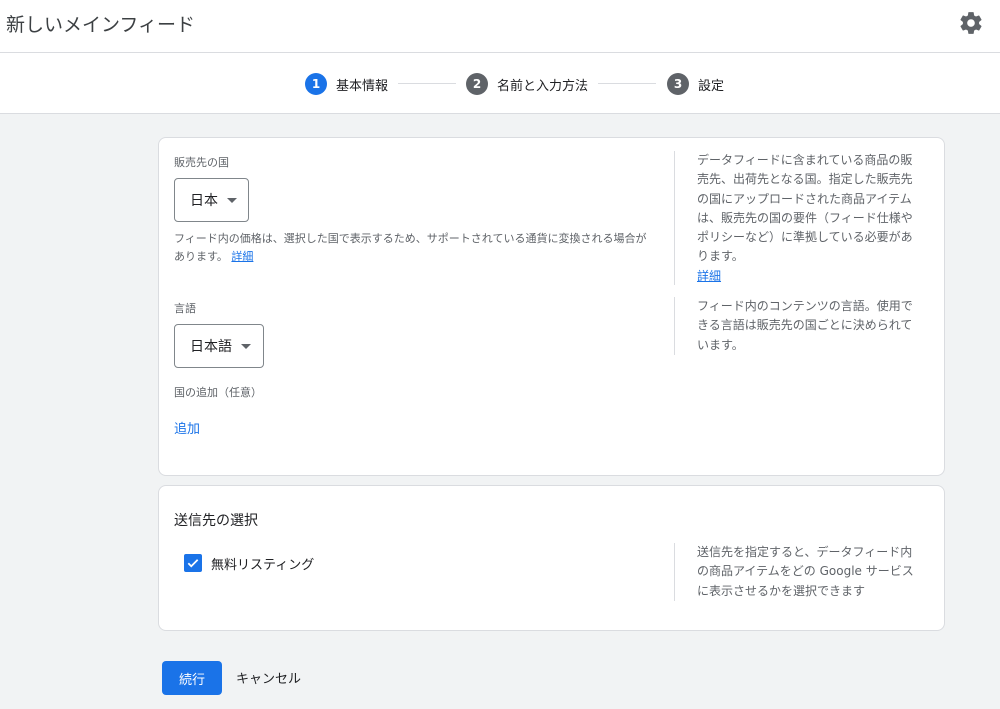  I want to click on step-number: 2, so click(477, 84).